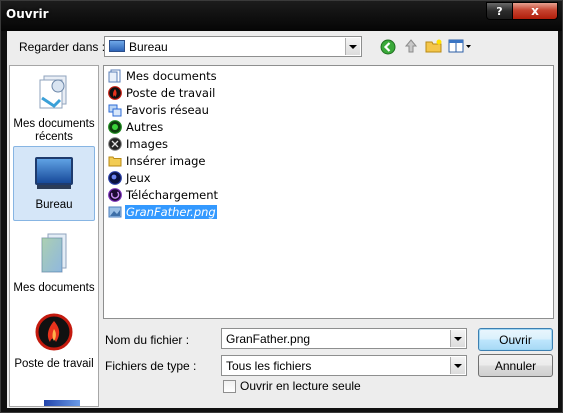 The image size is (563, 413). I want to click on new-folder-icon, so click(434, 46).